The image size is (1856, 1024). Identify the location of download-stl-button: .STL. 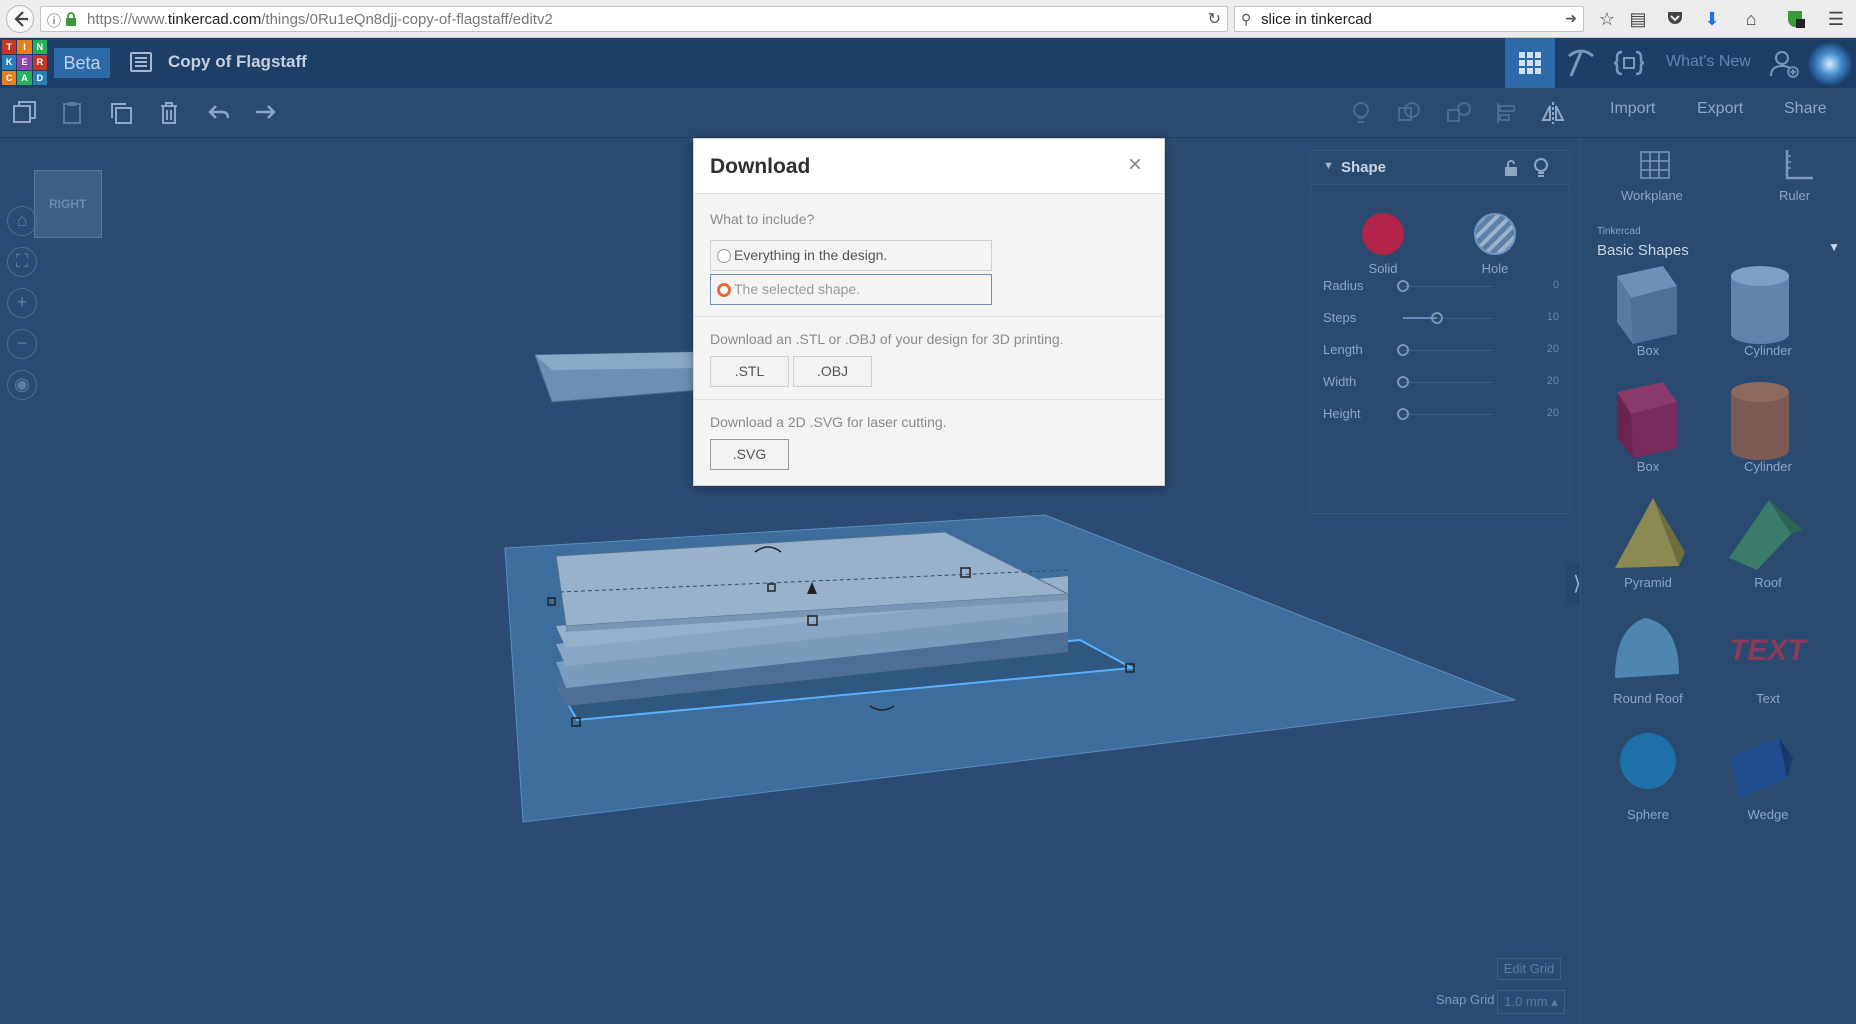
(749, 371).